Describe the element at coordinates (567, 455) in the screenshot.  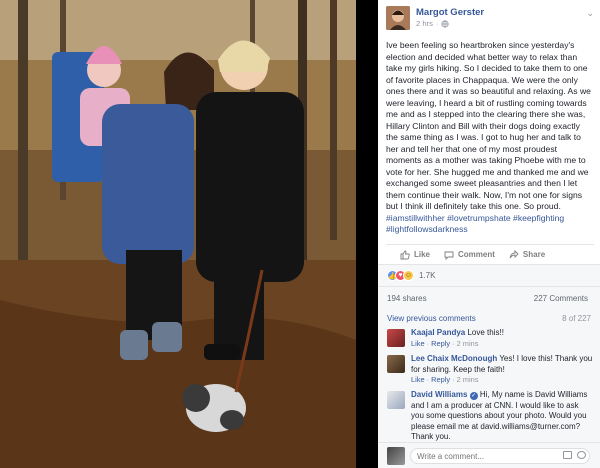
I see `camera-icon` at that location.